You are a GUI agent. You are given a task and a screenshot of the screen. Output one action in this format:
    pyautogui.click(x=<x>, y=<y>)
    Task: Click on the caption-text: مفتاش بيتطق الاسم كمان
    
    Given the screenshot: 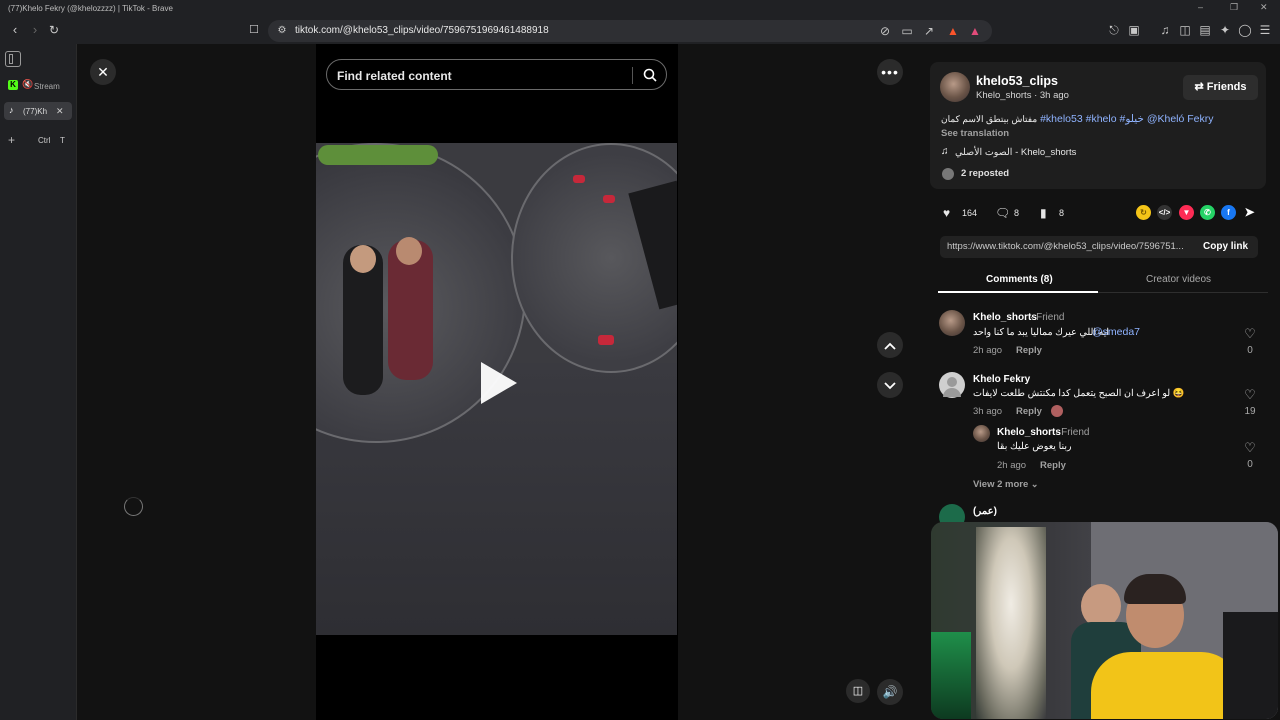 What is the action you would take?
    pyautogui.click(x=989, y=119)
    